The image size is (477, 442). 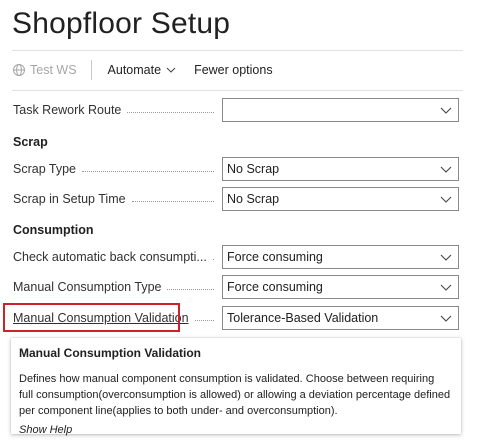 I want to click on automate-menu-button: Automate, so click(x=142, y=70).